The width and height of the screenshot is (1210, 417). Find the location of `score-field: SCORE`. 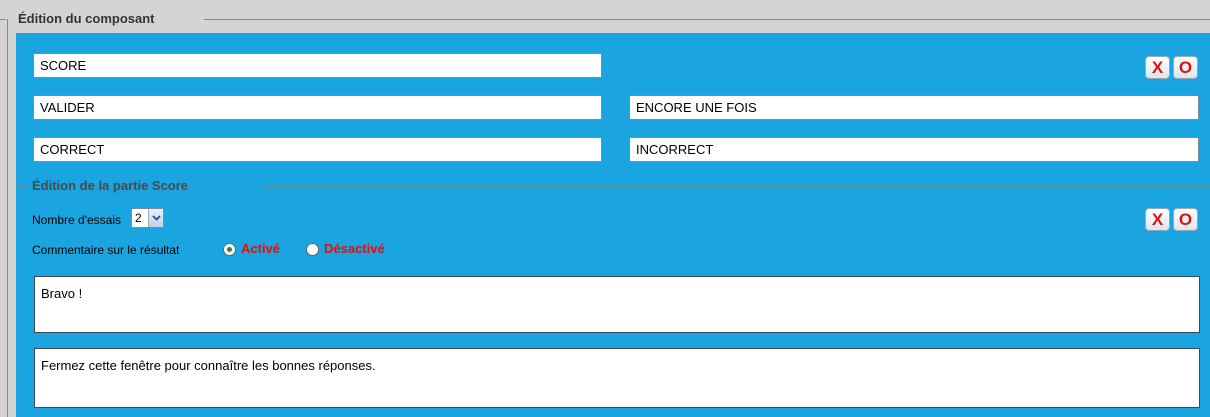

score-field: SCORE is located at coordinates (317, 65).